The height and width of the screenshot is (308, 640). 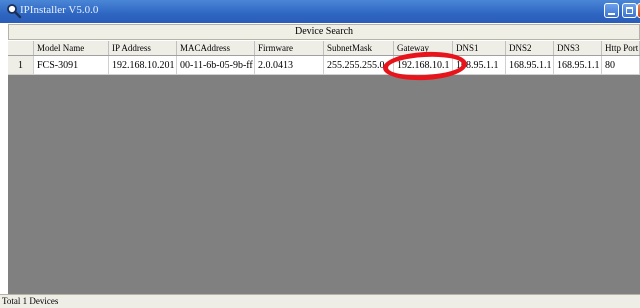 What do you see at coordinates (423, 65) in the screenshot?
I see `cell-gateway: 192.168.10.1` at bounding box center [423, 65].